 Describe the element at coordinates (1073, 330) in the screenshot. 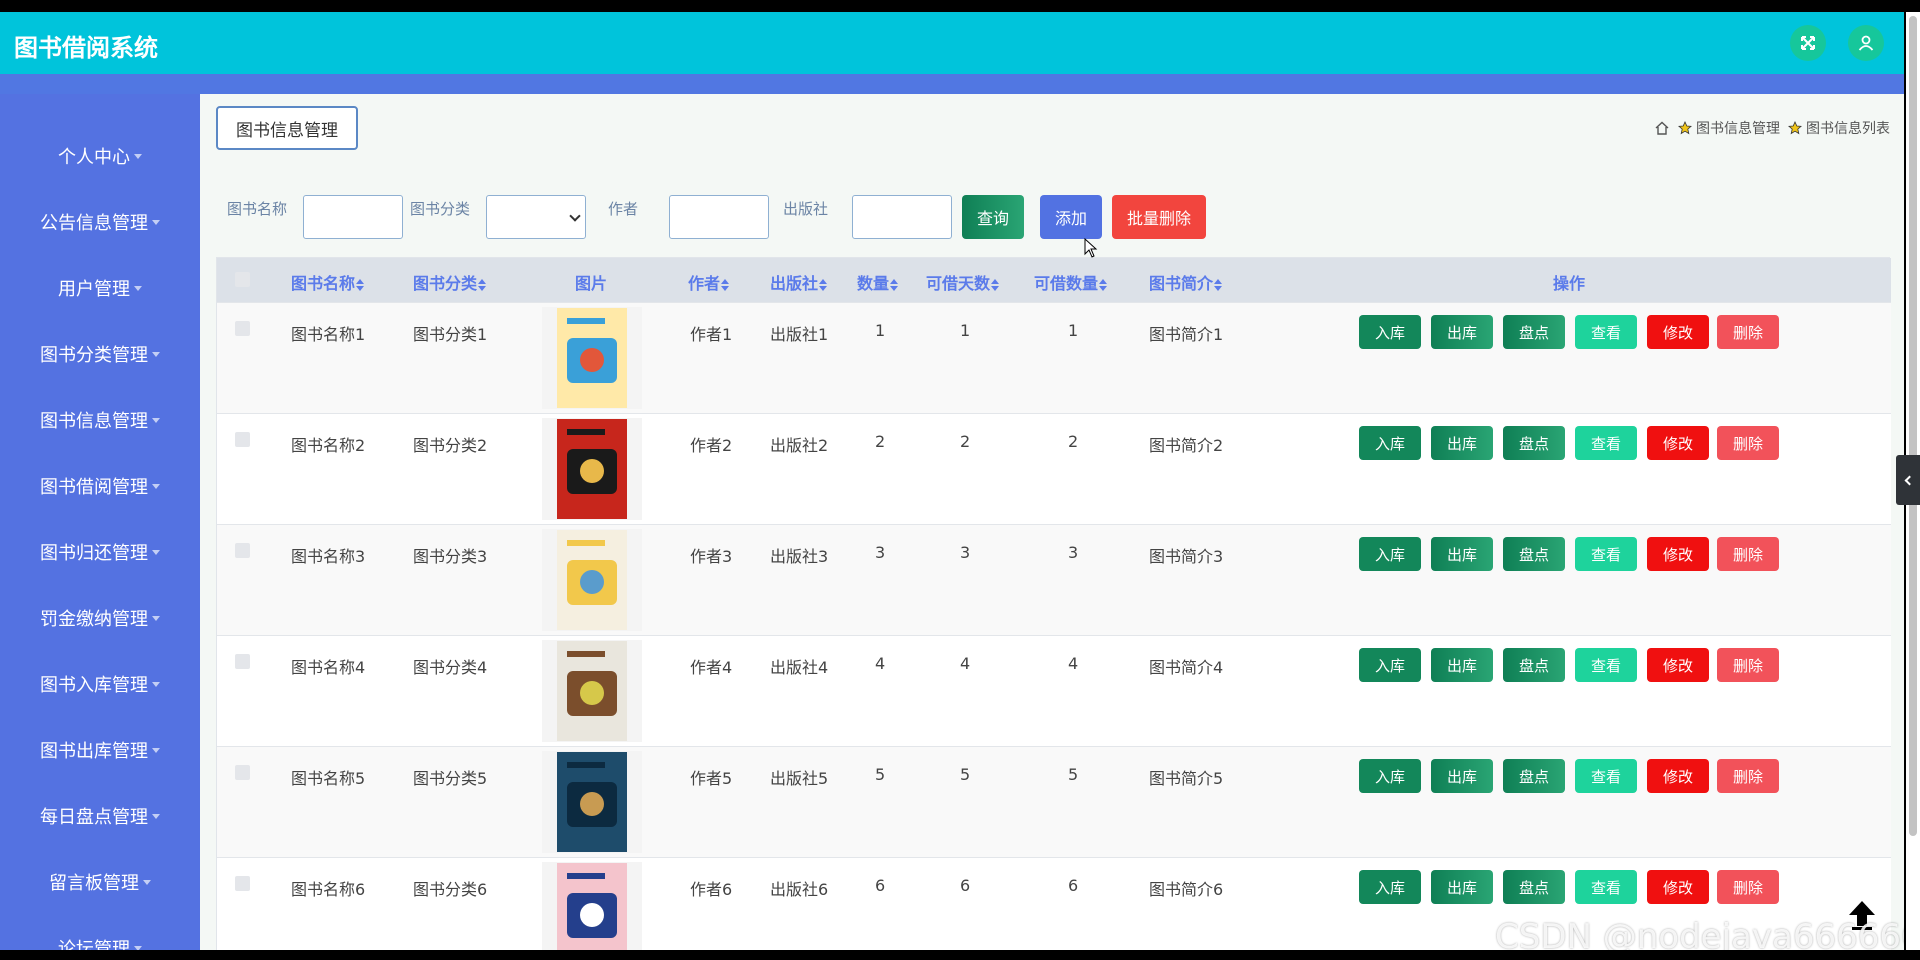

I see `cell-borrow-qty: 1` at that location.